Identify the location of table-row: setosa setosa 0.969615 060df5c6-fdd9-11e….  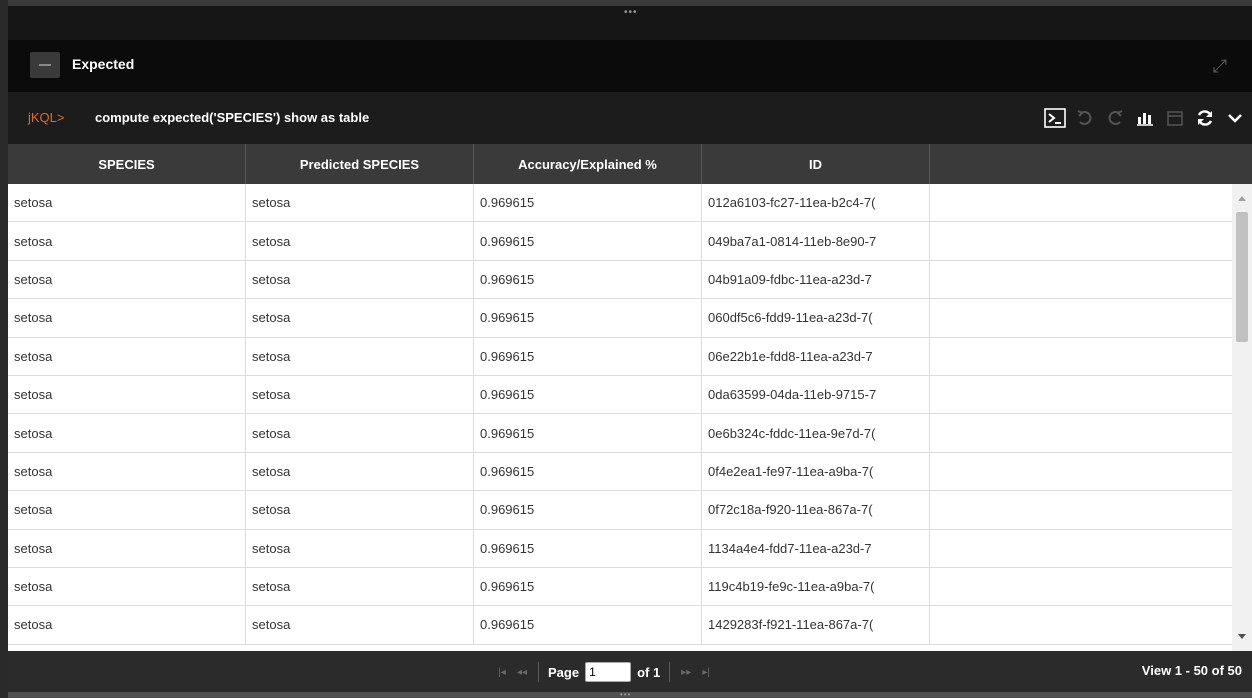
(620, 318).